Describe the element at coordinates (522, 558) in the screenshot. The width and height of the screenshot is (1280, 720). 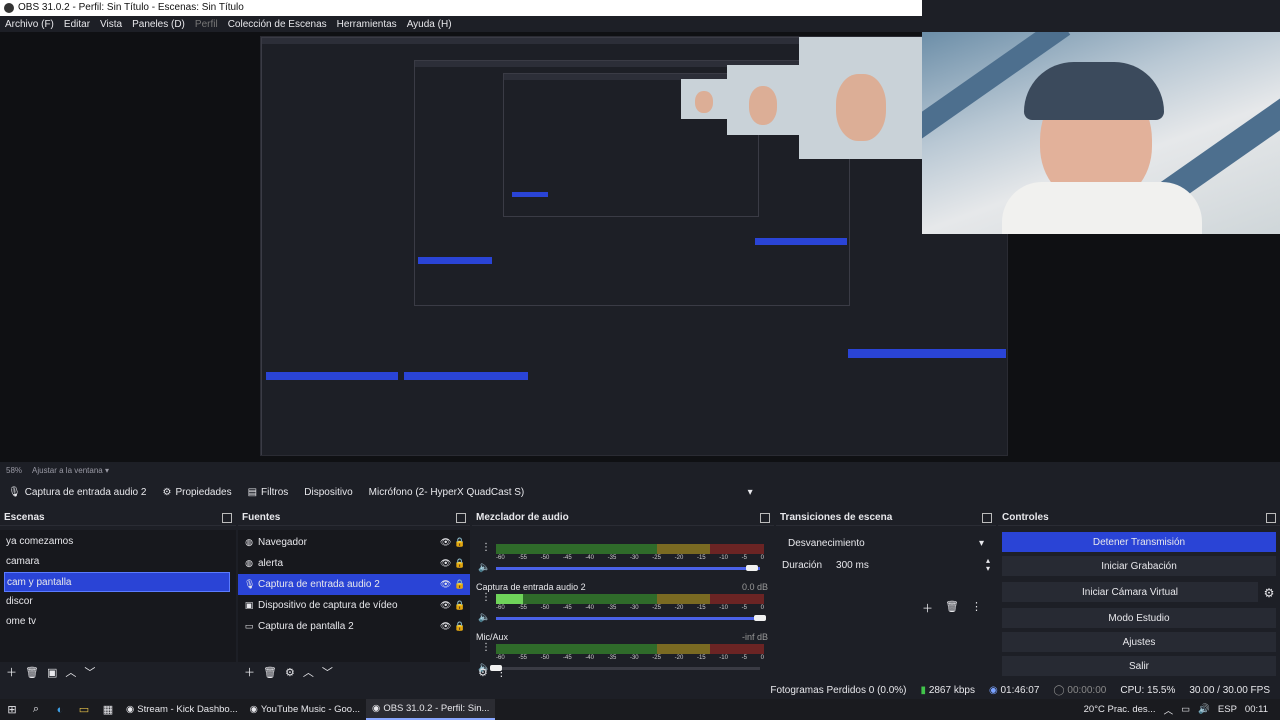
I see `mixer-tick-label: -55` at that location.